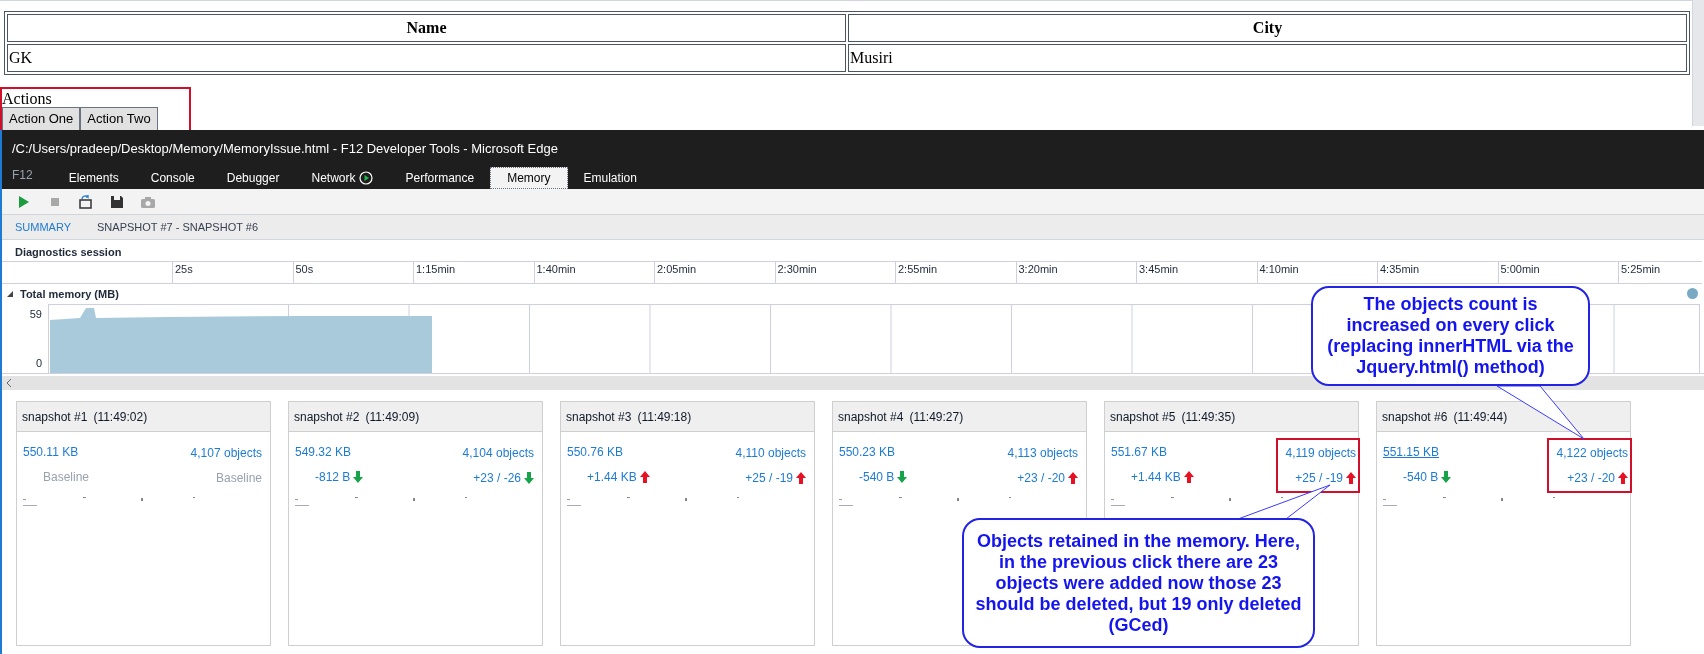  I want to click on time-label: 4:35min, so click(1400, 269).